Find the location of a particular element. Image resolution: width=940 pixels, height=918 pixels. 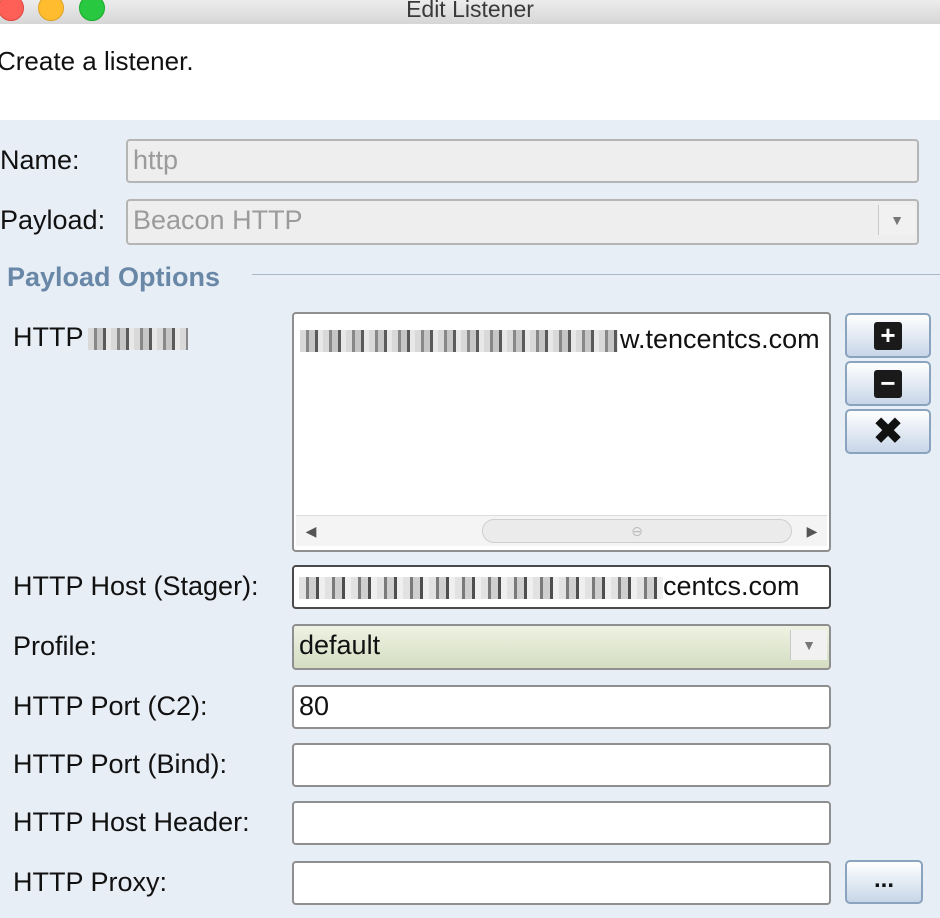

name-label: Name: is located at coordinates (40, 160).